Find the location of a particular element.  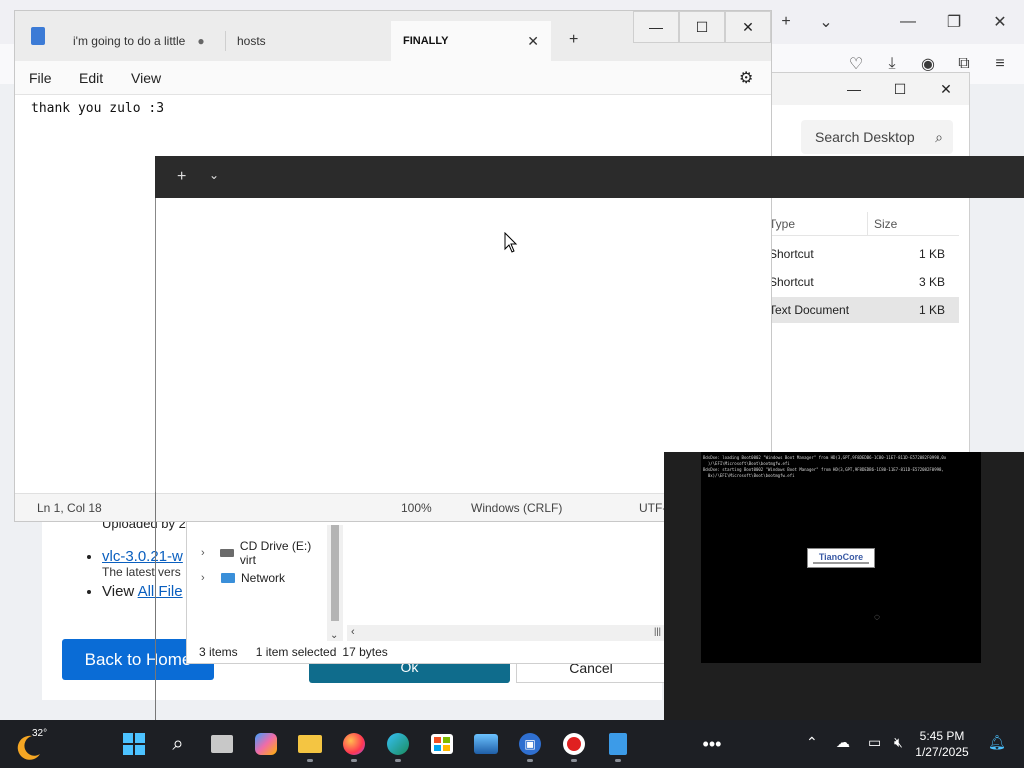

mouse-cursor-icon is located at coordinates (511, 242).